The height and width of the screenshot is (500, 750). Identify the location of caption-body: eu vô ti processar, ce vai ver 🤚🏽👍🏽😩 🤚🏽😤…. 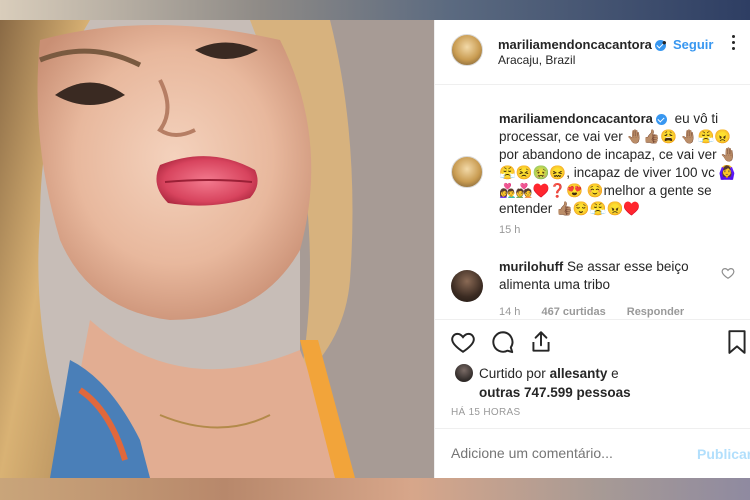
(618, 163).